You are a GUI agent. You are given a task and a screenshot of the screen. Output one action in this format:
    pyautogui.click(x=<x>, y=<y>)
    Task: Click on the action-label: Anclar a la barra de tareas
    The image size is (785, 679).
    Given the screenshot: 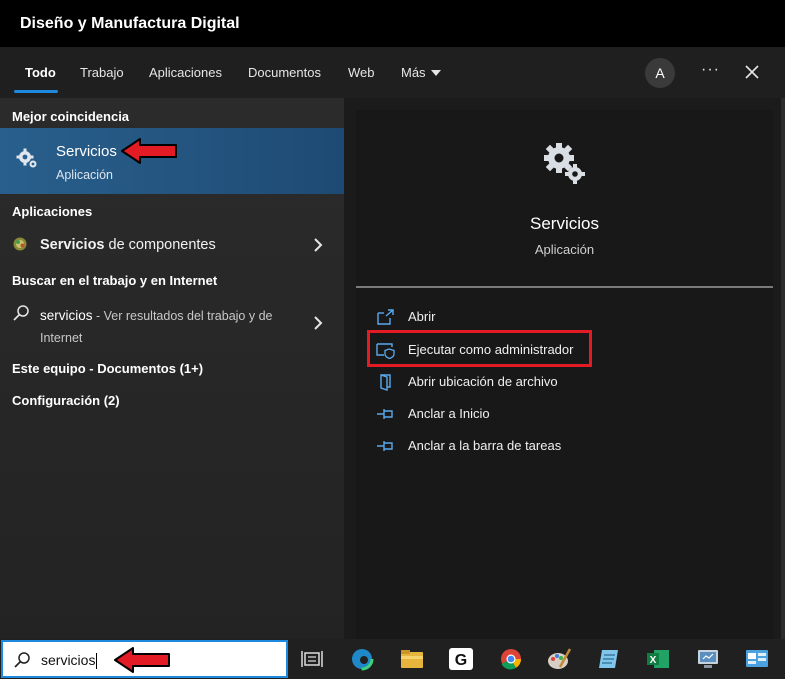 What is the action you would take?
    pyautogui.click(x=485, y=445)
    